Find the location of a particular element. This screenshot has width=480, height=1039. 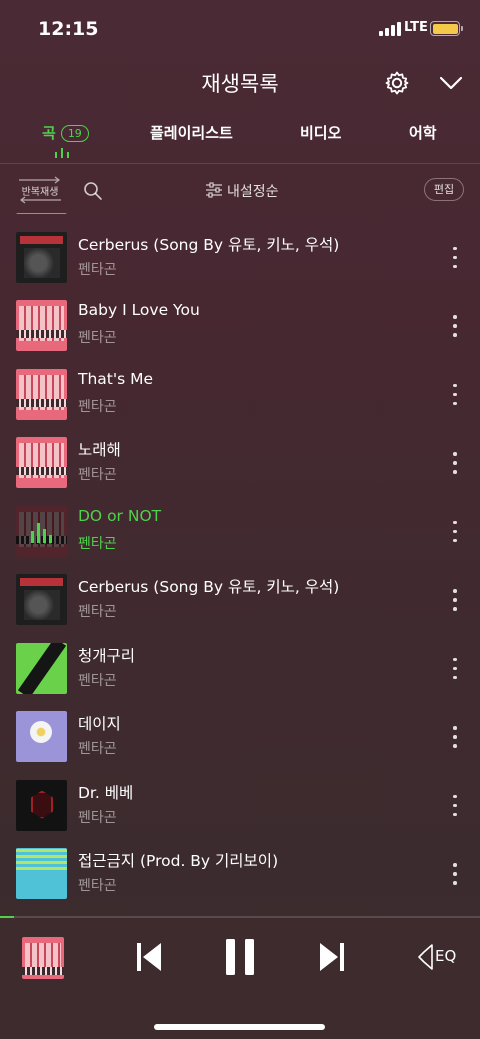

track-row: 데이지펜타곤 is located at coordinates (240, 745).